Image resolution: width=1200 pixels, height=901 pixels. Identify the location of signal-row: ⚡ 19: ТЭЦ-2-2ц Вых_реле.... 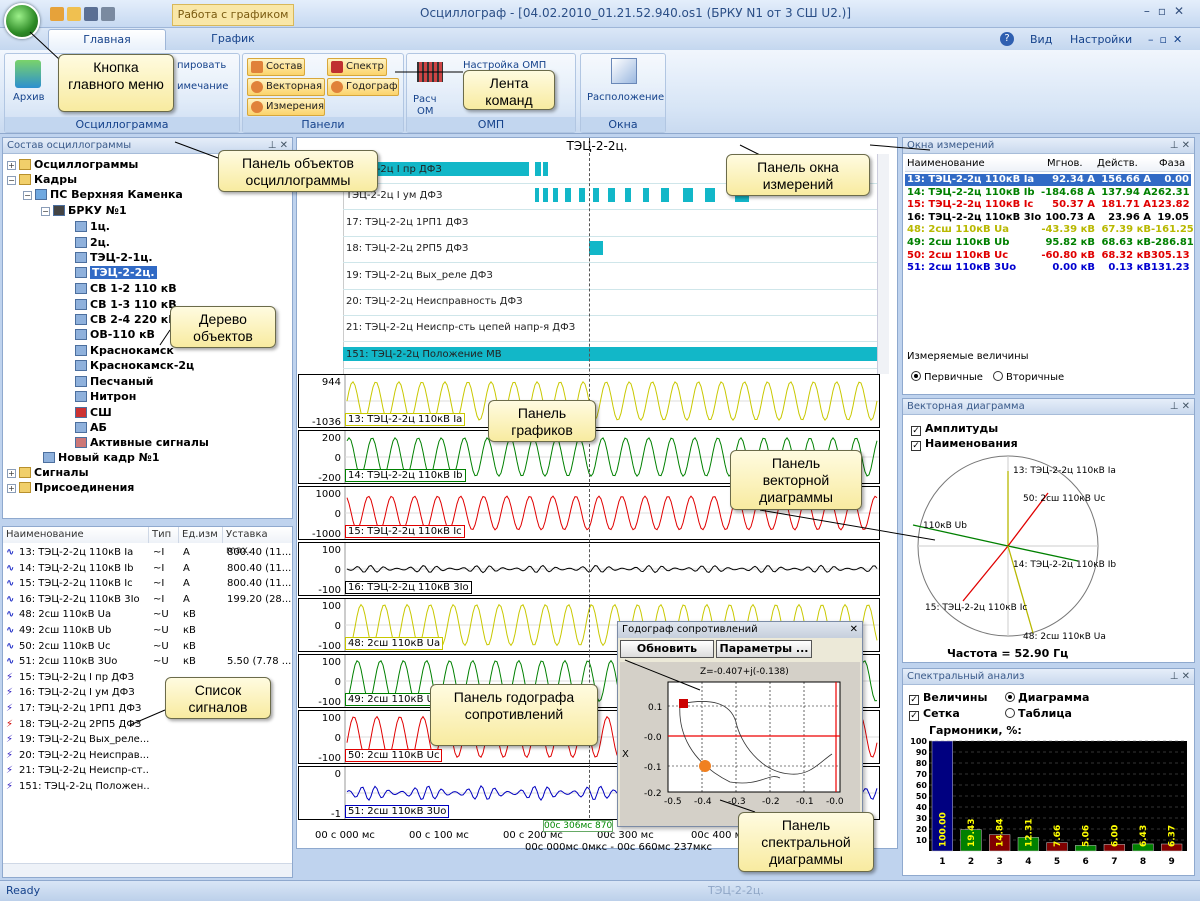
(147, 739).